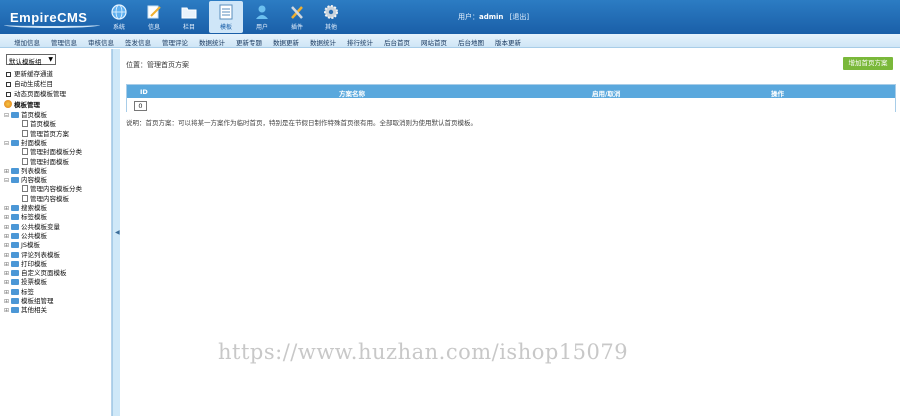 Image resolution: width=900 pixels, height=416 pixels. What do you see at coordinates (50, 59) in the screenshot?
I see `chevron-down-icon: ▼` at bounding box center [50, 59].